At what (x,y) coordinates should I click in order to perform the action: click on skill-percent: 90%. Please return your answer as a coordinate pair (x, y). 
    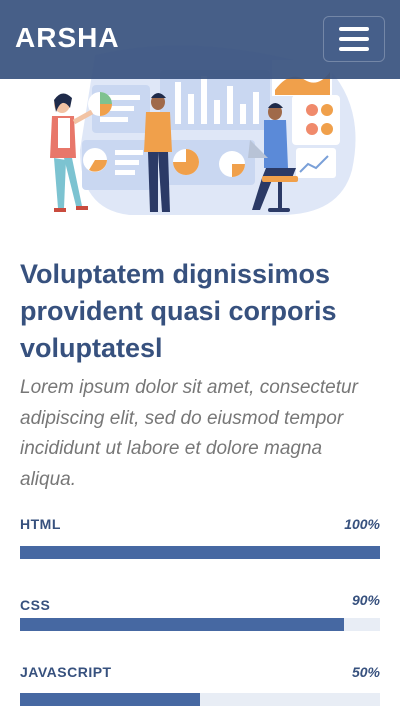
    Looking at the image, I should click on (365, 600).